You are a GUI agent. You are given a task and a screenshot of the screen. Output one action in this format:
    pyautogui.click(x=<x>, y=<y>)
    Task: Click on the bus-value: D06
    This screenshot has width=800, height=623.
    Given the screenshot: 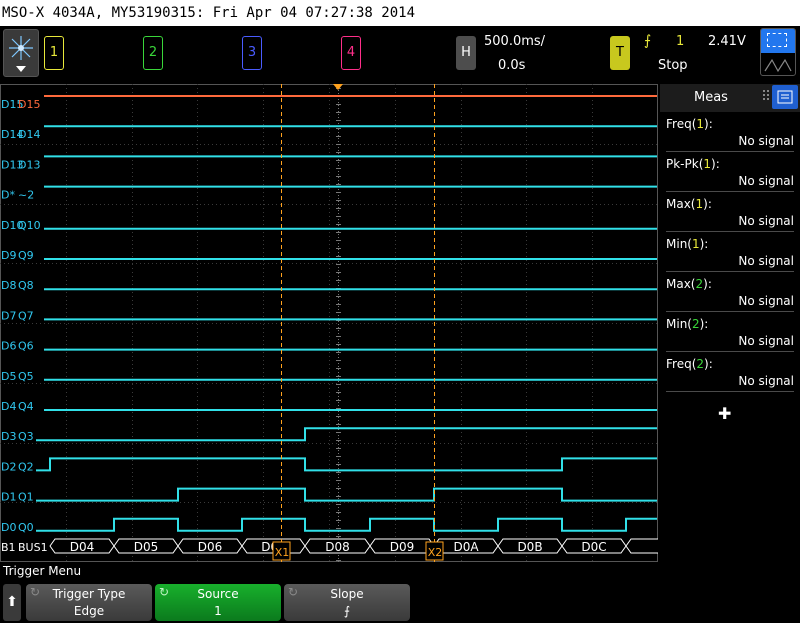 What is the action you would take?
    pyautogui.click(x=210, y=547)
    